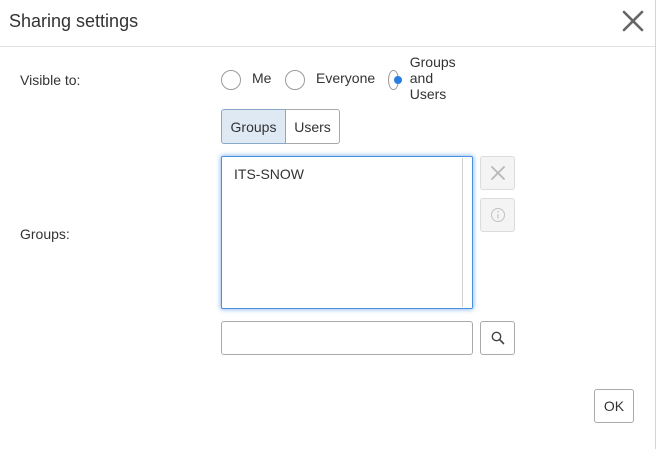  Describe the element at coordinates (347, 338) in the screenshot. I see `group-search-input` at that location.